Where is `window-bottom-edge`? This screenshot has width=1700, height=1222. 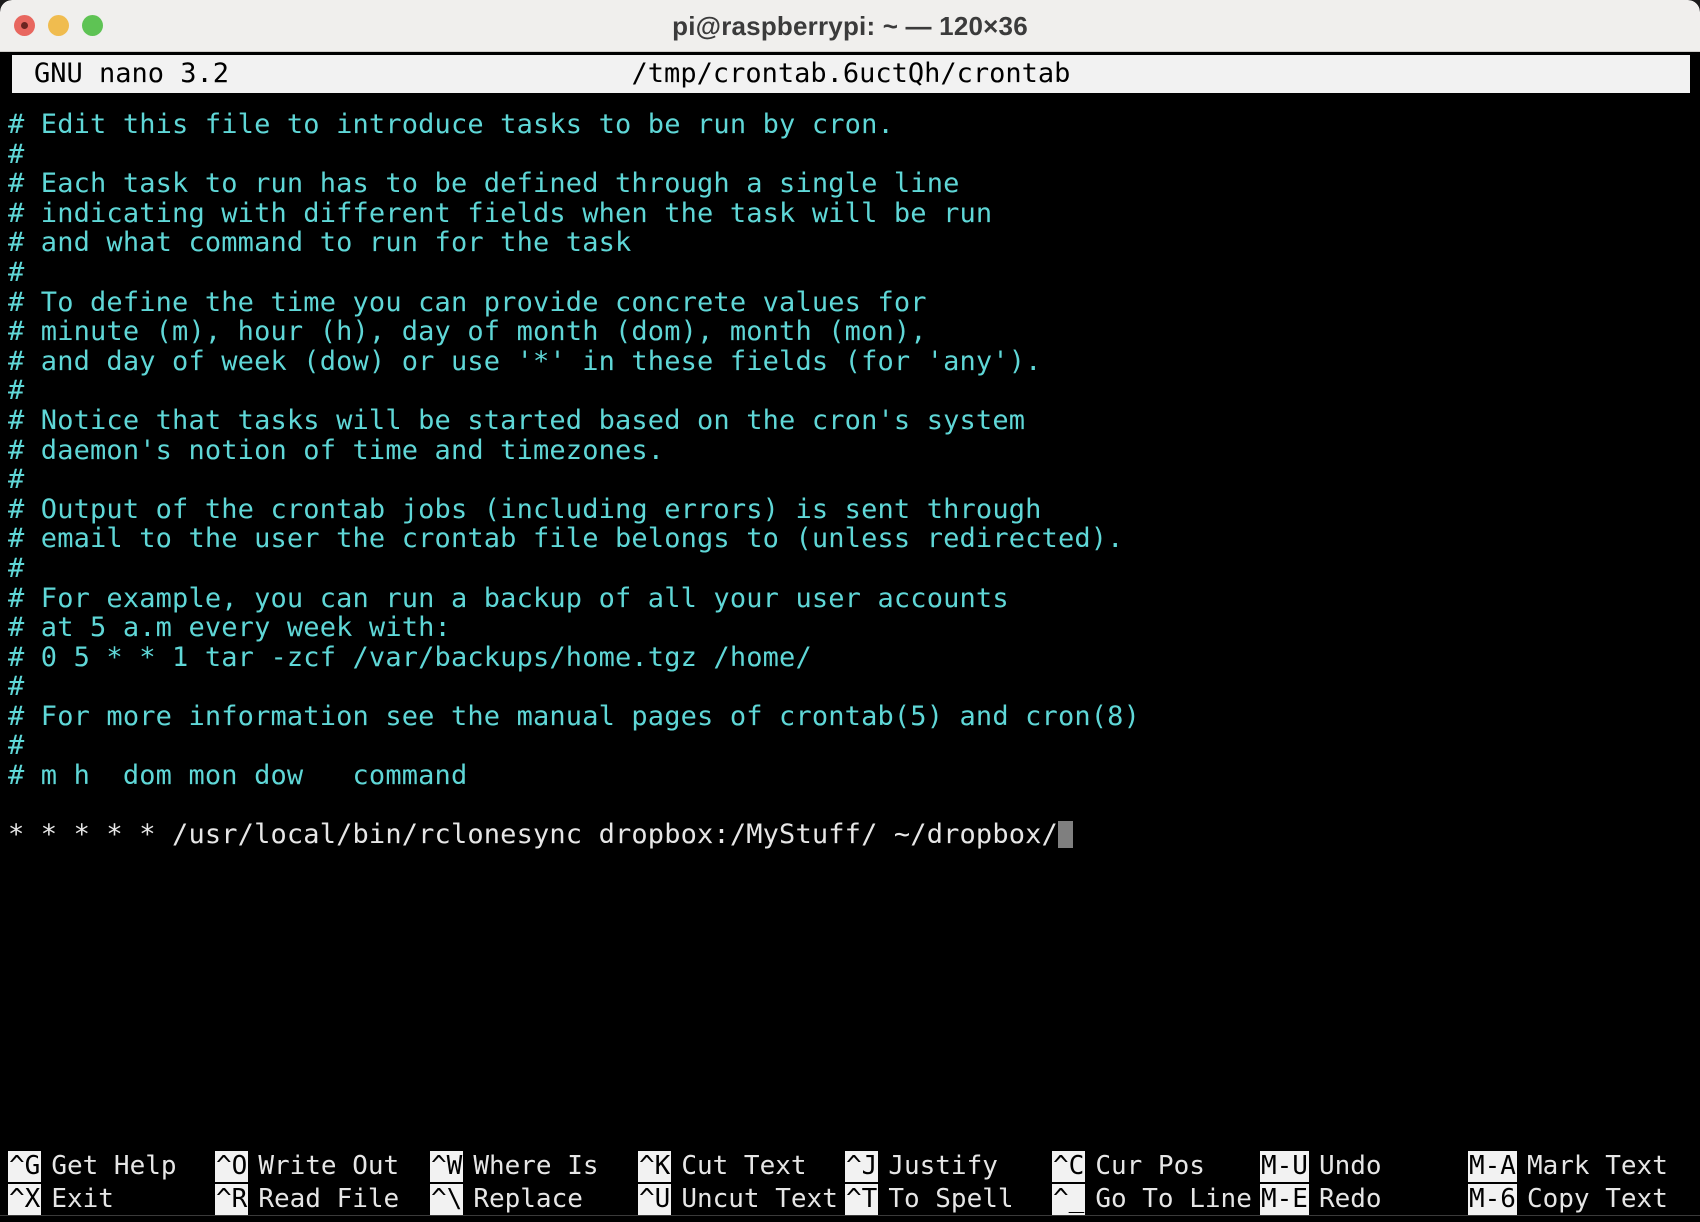
window-bottom-edge is located at coordinates (850, 1218).